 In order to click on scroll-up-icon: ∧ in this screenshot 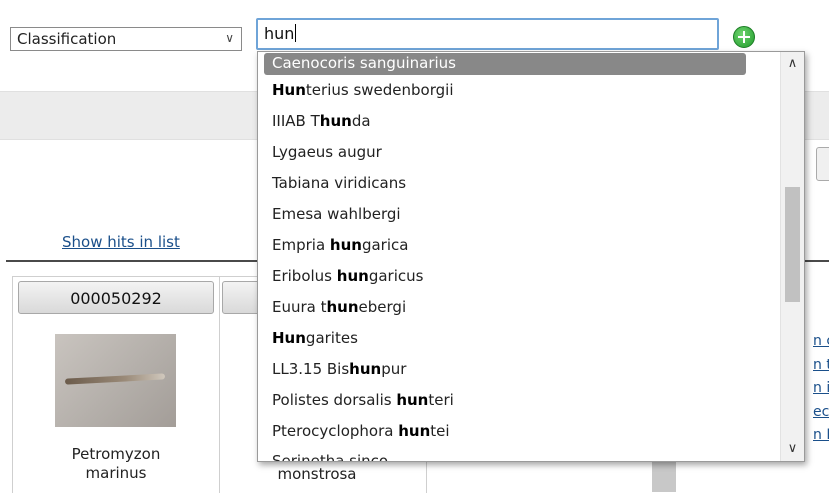, I will do `click(792, 63)`.